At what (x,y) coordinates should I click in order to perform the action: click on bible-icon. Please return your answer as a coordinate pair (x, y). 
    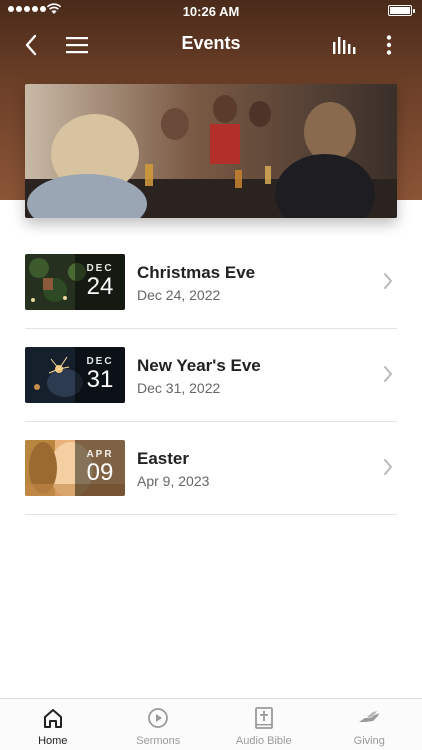
    Looking at the image, I should click on (263, 718).